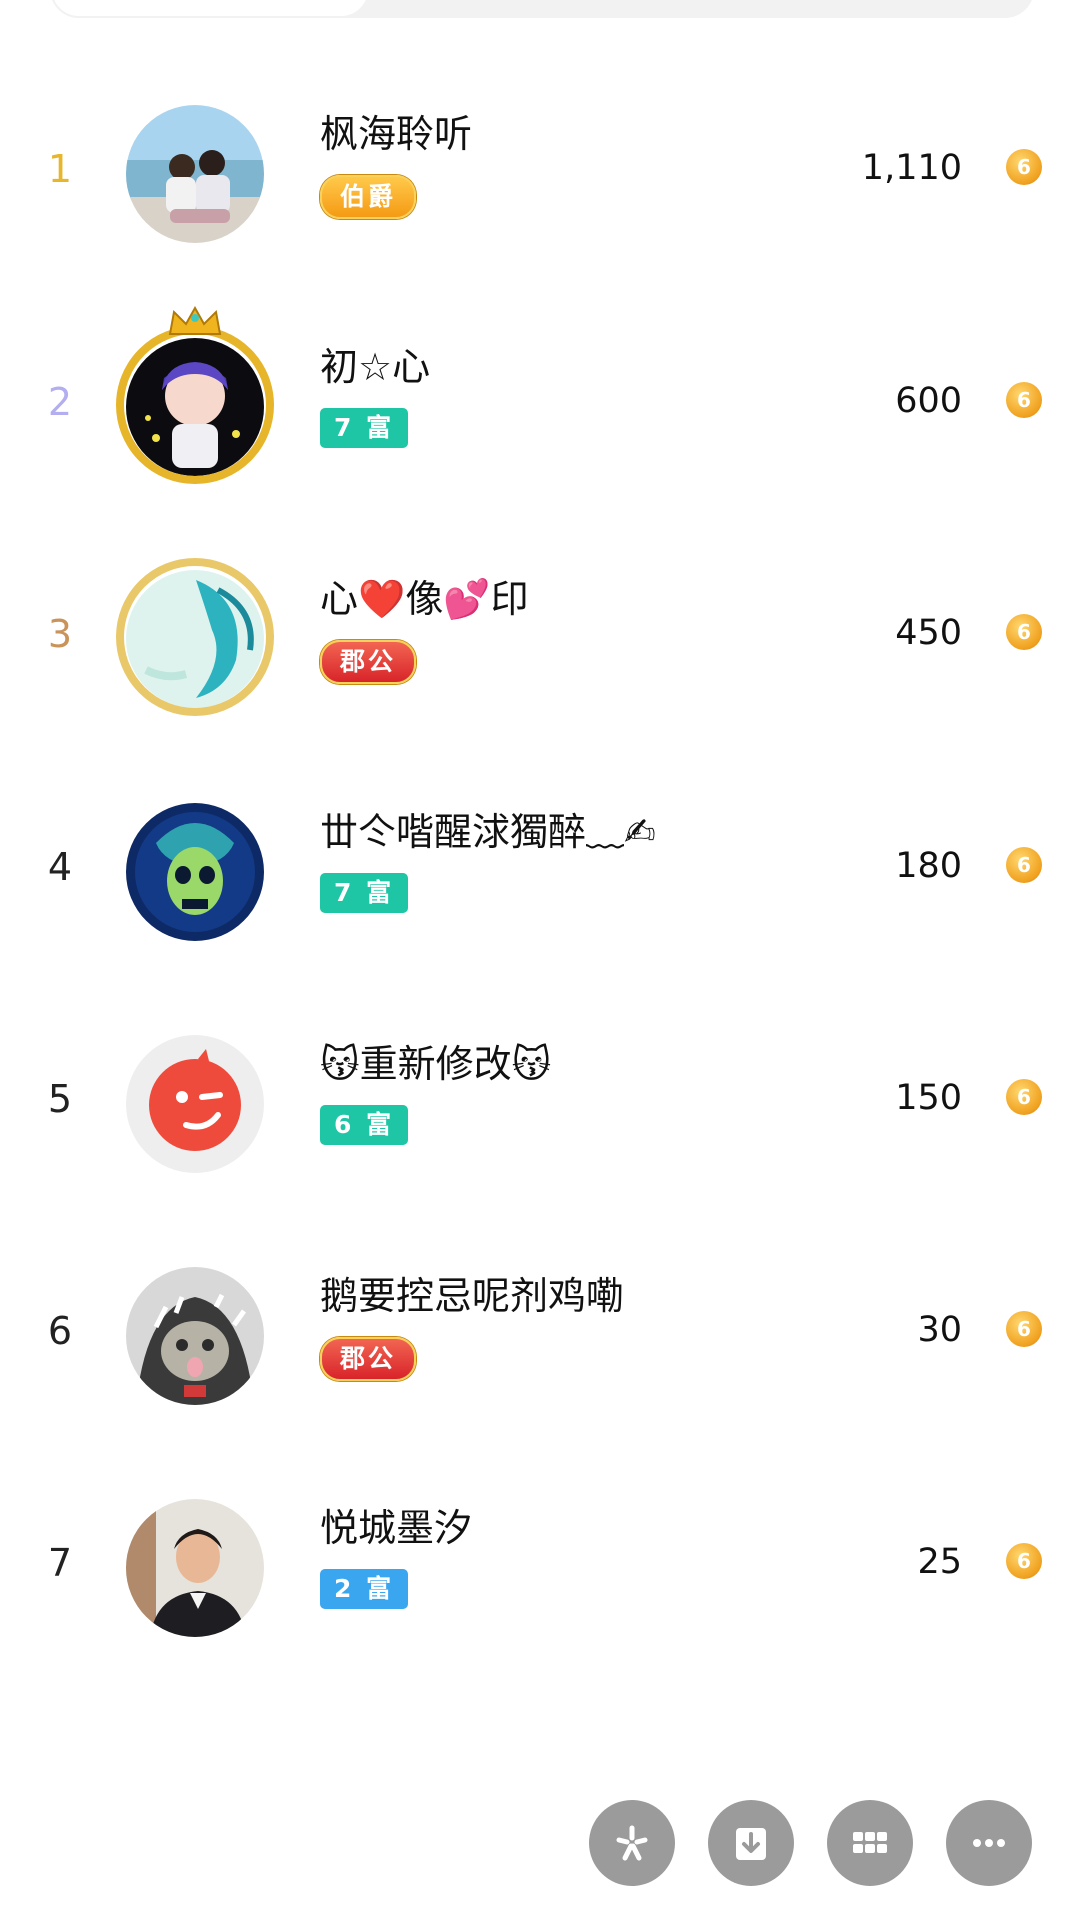 The image size is (1080, 1920). I want to click on gift-score: 180, so click(928, 866).